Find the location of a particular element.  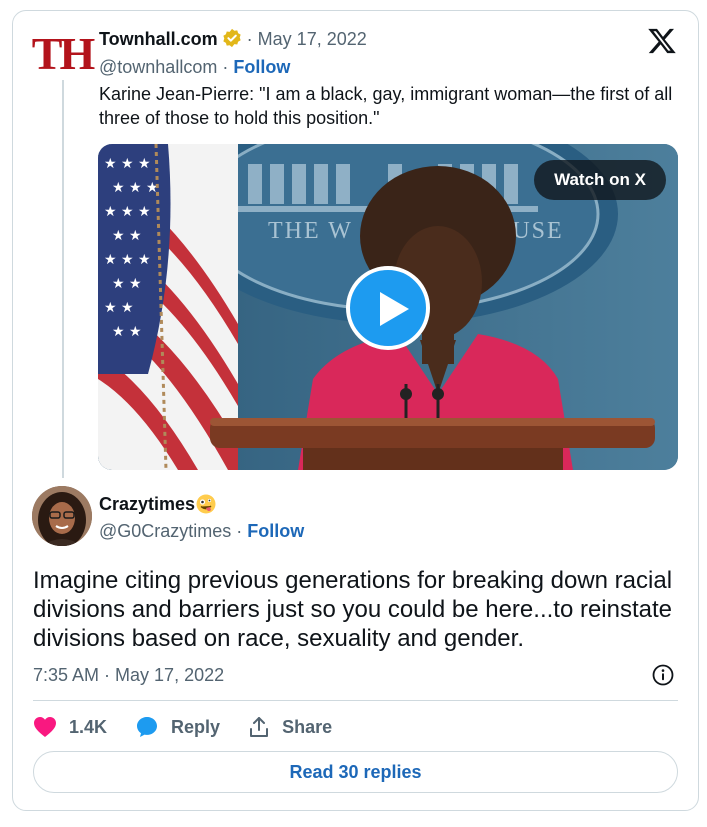

townhall-logo-text: TH is located at coordinates (63, 53).